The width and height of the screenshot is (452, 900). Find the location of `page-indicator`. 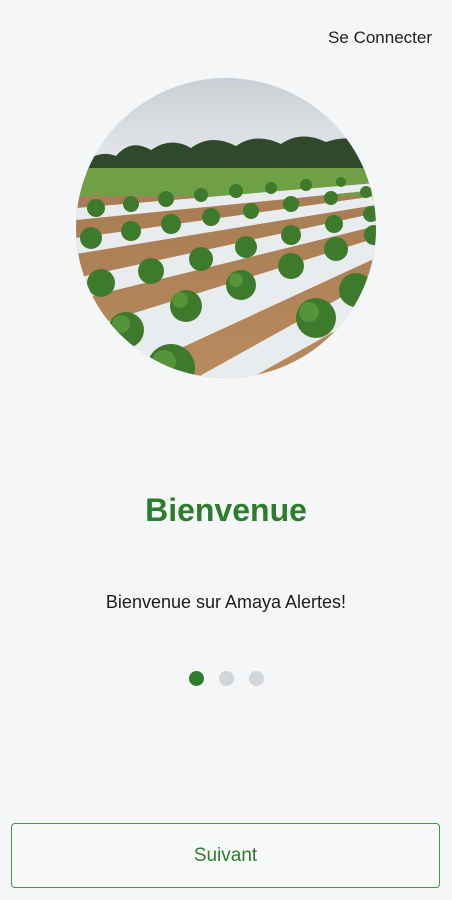

page-indicator is located at coordinates (226, 678).